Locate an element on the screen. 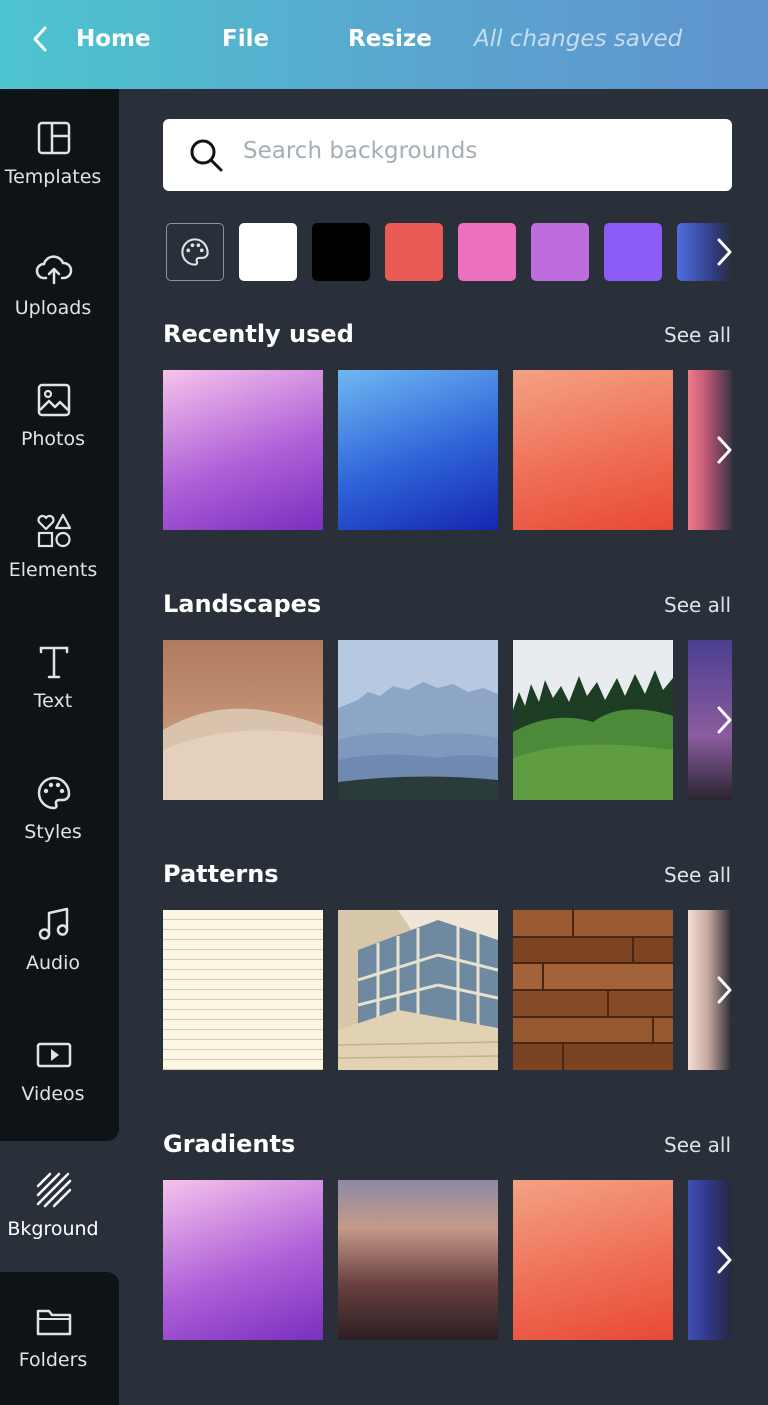  sidebar-item-videos: Videos is located at coordinates (59, 1071).